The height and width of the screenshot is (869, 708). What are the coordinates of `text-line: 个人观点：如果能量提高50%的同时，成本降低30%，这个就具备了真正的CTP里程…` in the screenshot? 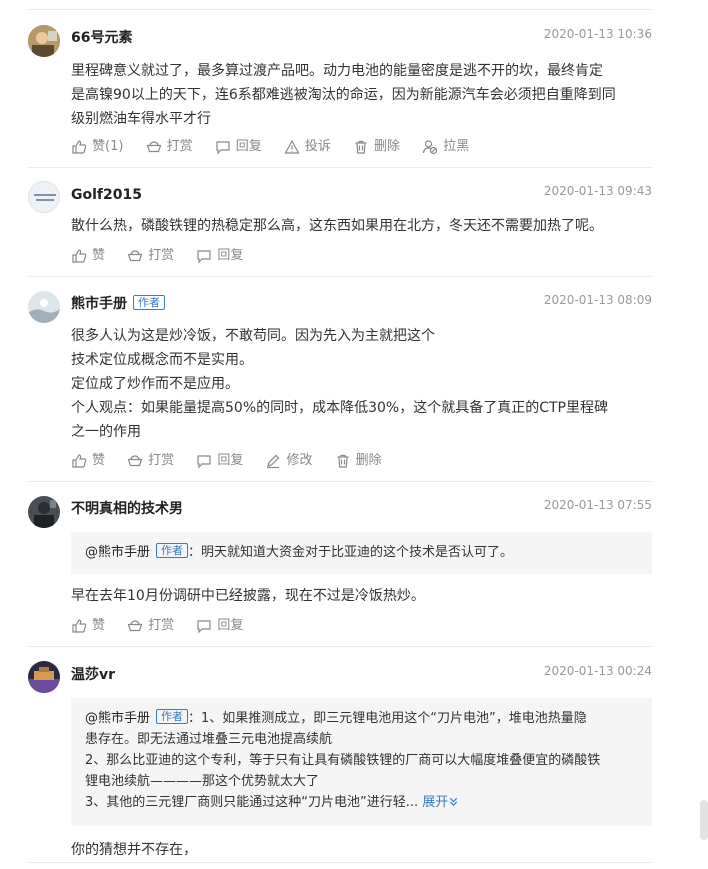 It's located at (340, 408).